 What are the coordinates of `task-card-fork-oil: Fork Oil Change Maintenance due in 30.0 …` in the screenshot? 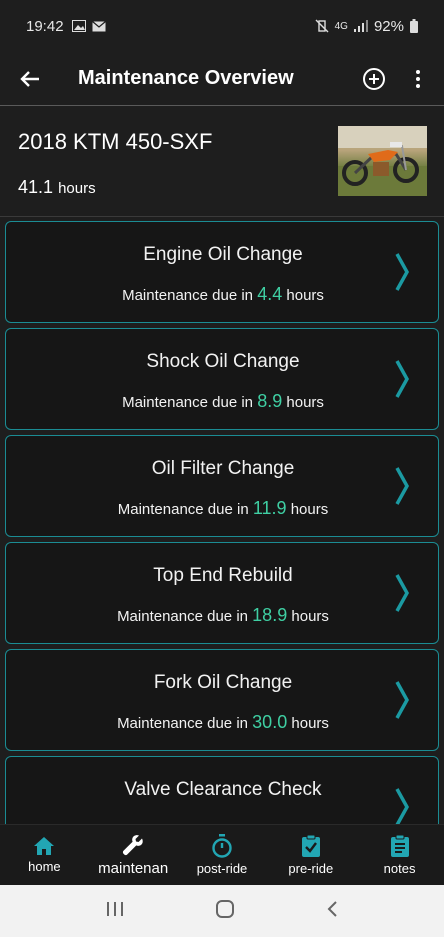 It's located at (222, 700).